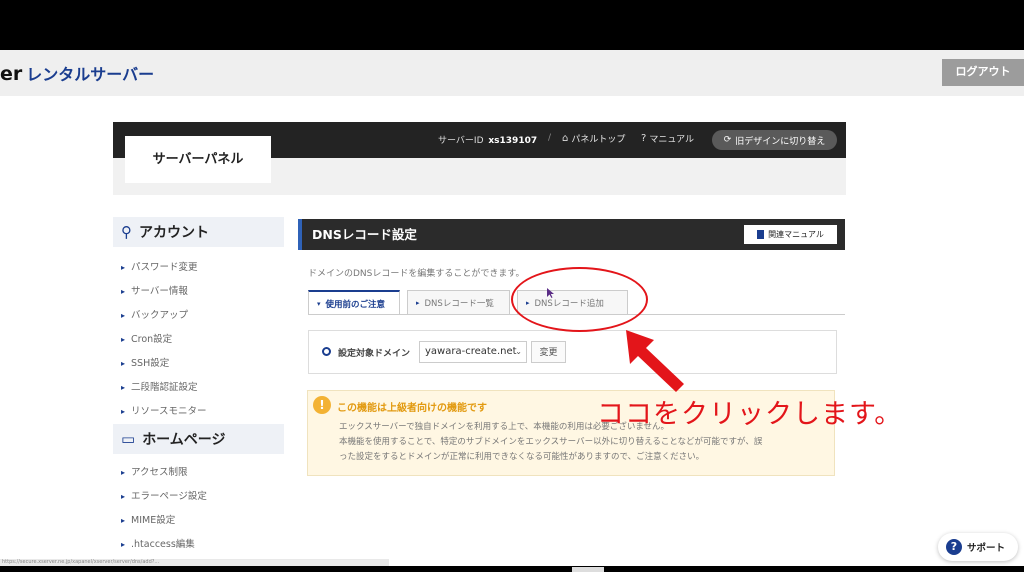  Describe the element at coordinates (412, 408) in the screenshot. I see `notice-title: この機能は上級者向けの機能です` at that location.